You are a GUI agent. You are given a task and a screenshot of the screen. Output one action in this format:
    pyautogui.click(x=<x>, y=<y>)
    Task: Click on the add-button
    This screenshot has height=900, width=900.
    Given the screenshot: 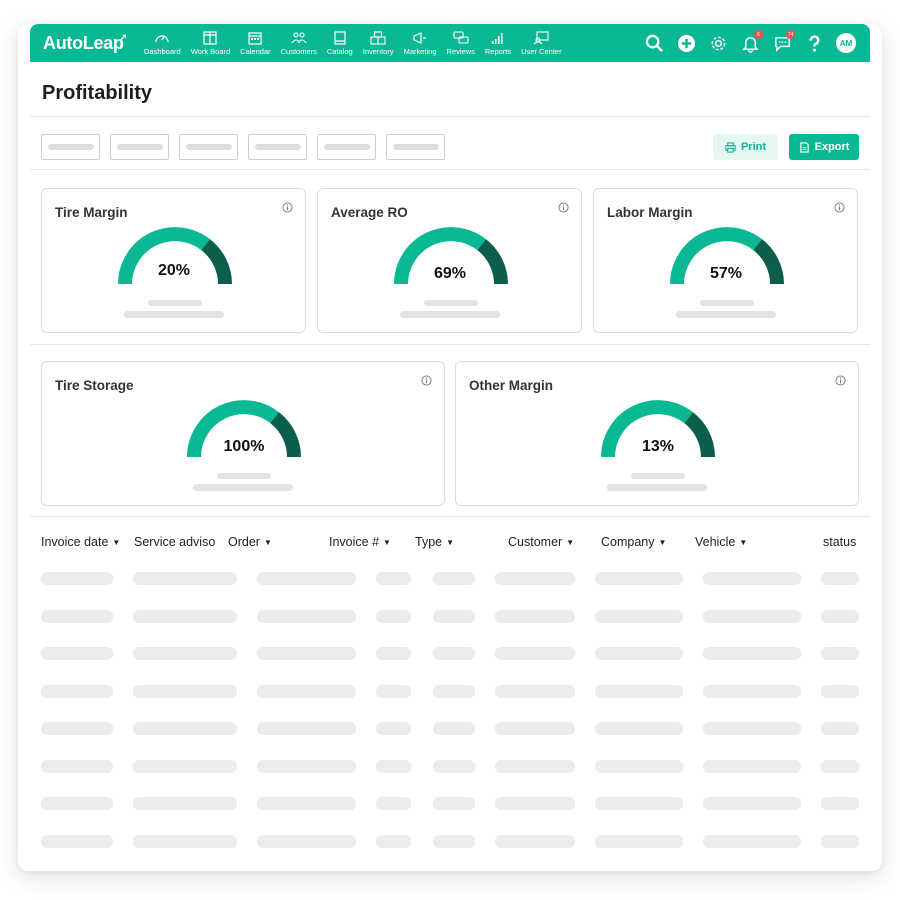 What is the action you would take?
    pyautogui.click(x=686, y=43)
    